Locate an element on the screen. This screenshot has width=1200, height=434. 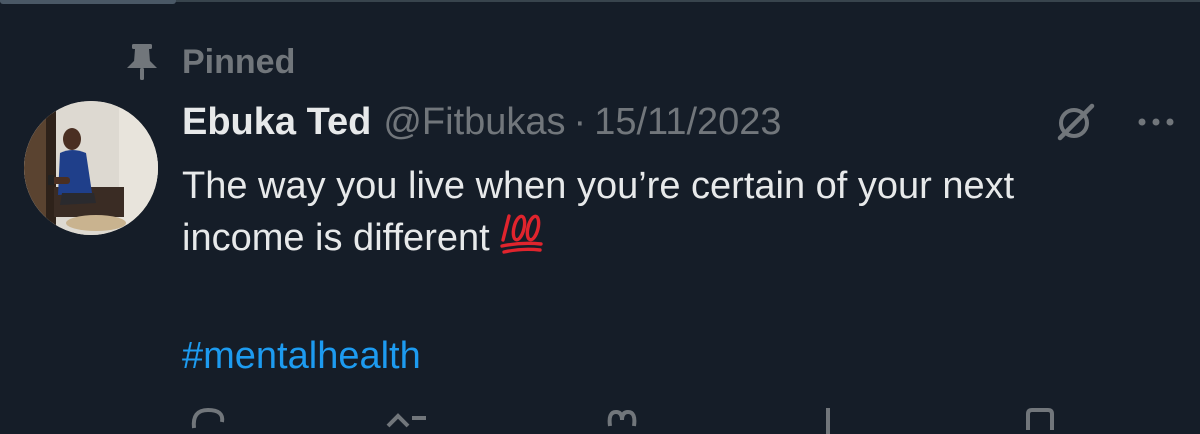
pinned-indicator: Pinned is located at coordinates (209, 62).